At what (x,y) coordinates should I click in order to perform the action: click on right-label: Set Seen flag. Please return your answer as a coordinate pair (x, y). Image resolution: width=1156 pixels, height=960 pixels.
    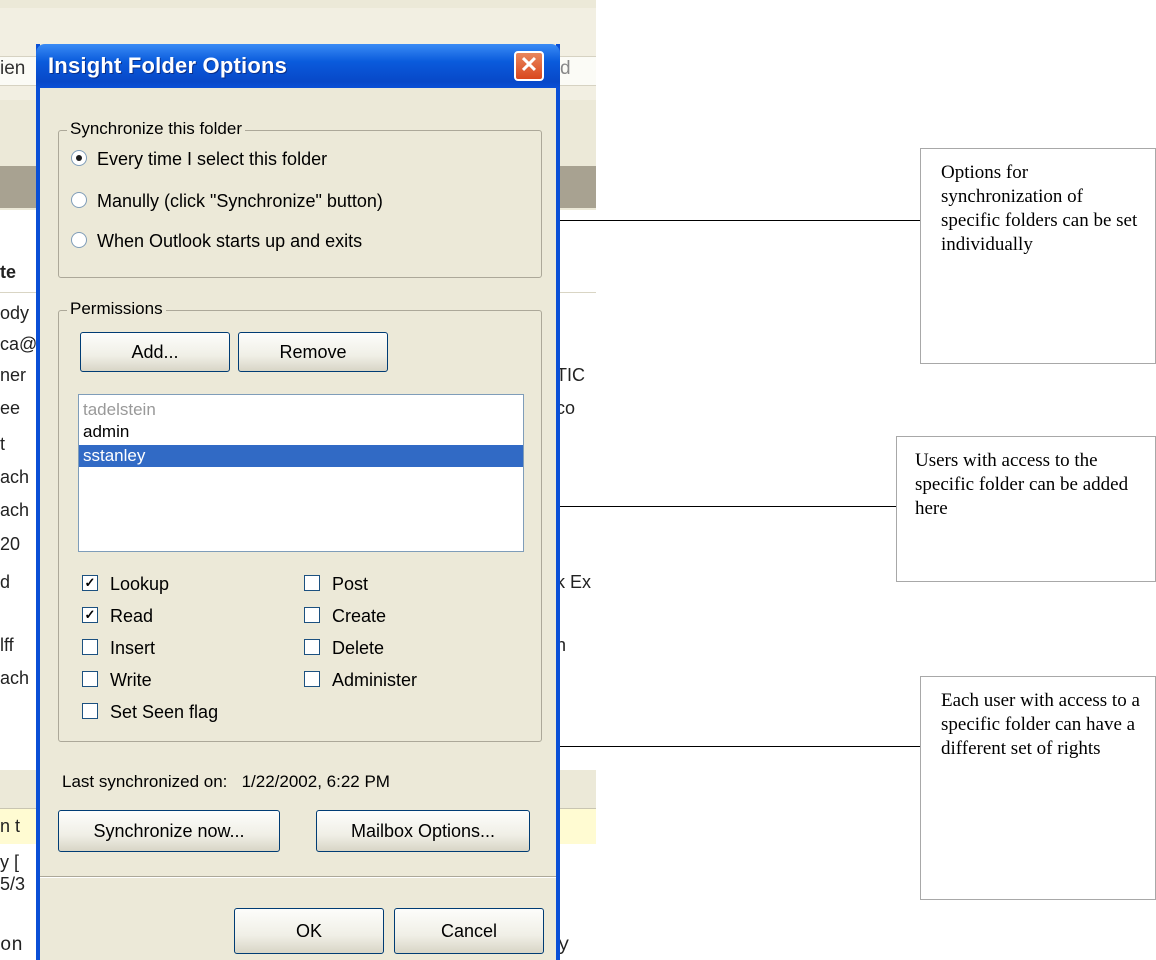
    Looking at the image, I should click on (164, 712).